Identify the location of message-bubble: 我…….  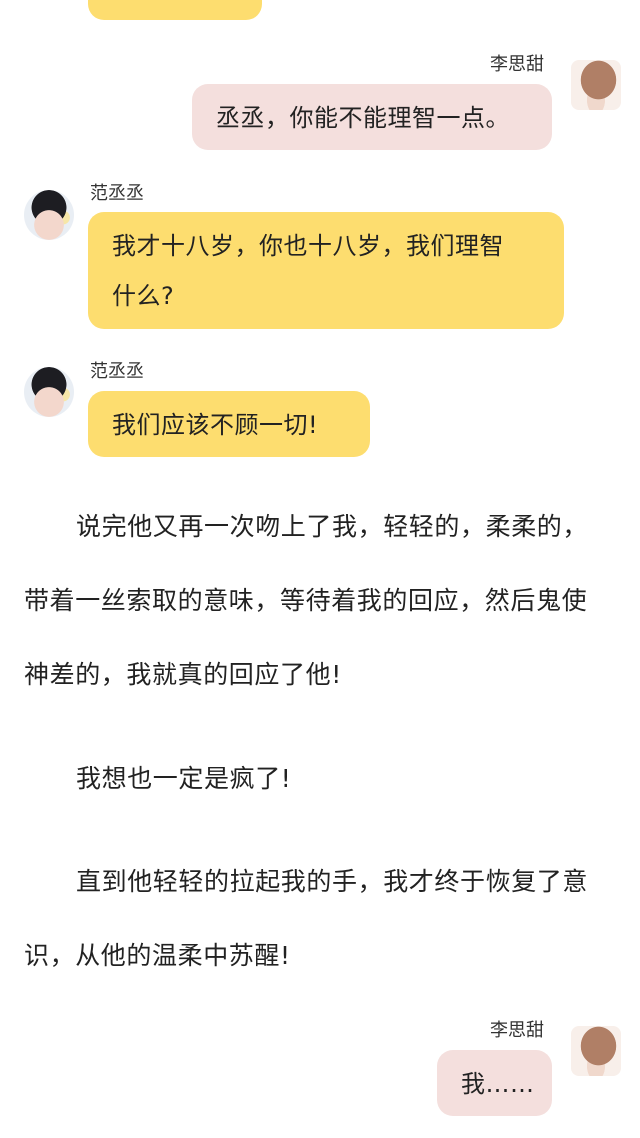
(494, 1083).